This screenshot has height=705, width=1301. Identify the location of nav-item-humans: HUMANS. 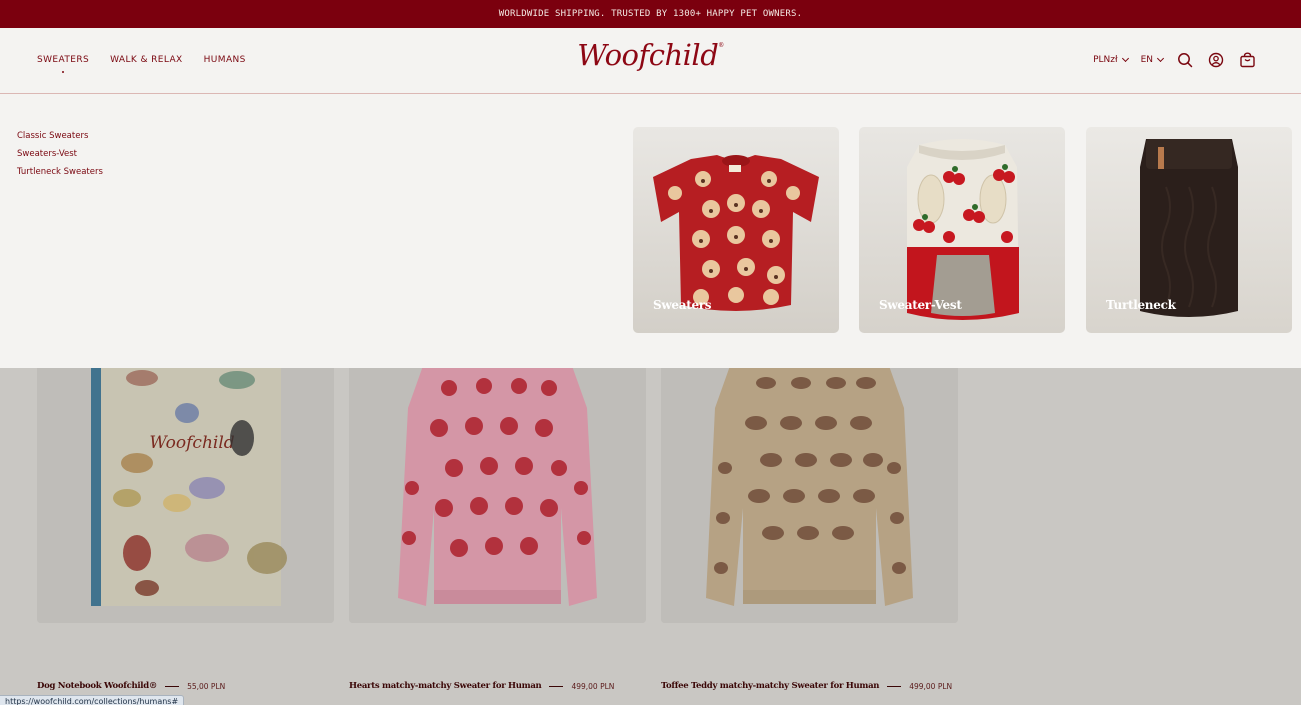
(225, 60).